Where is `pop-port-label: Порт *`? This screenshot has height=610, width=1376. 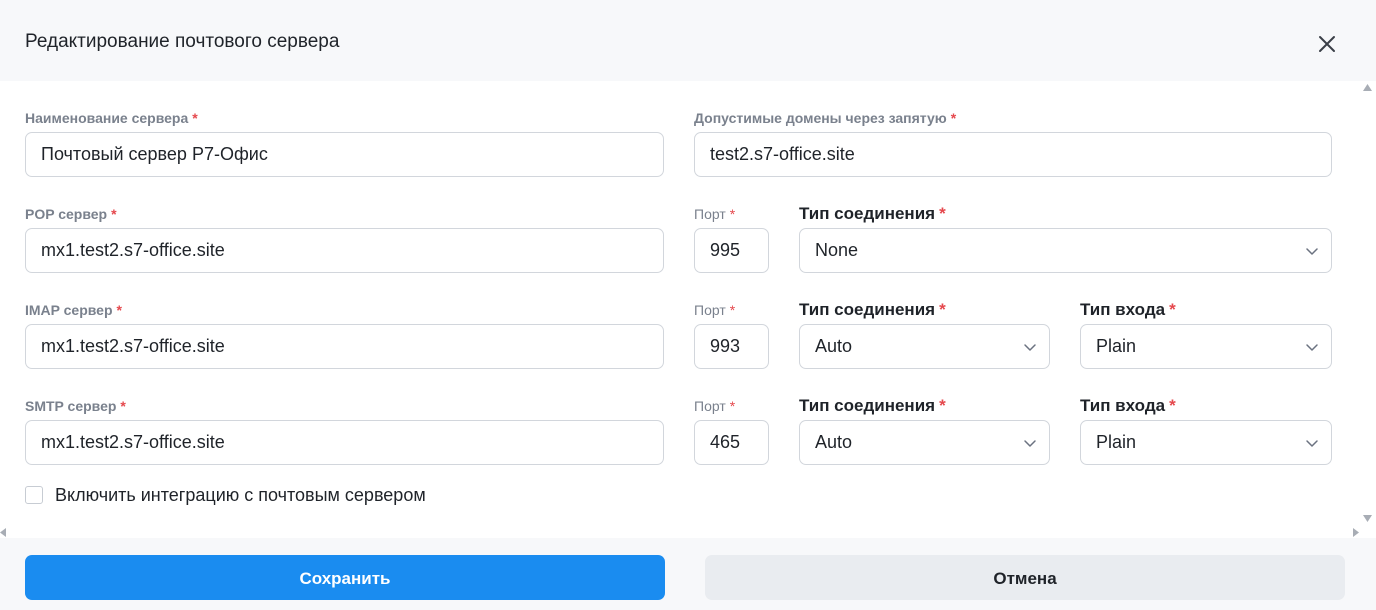 pop-port-label: Порт * is located at coordinates (715, 214).